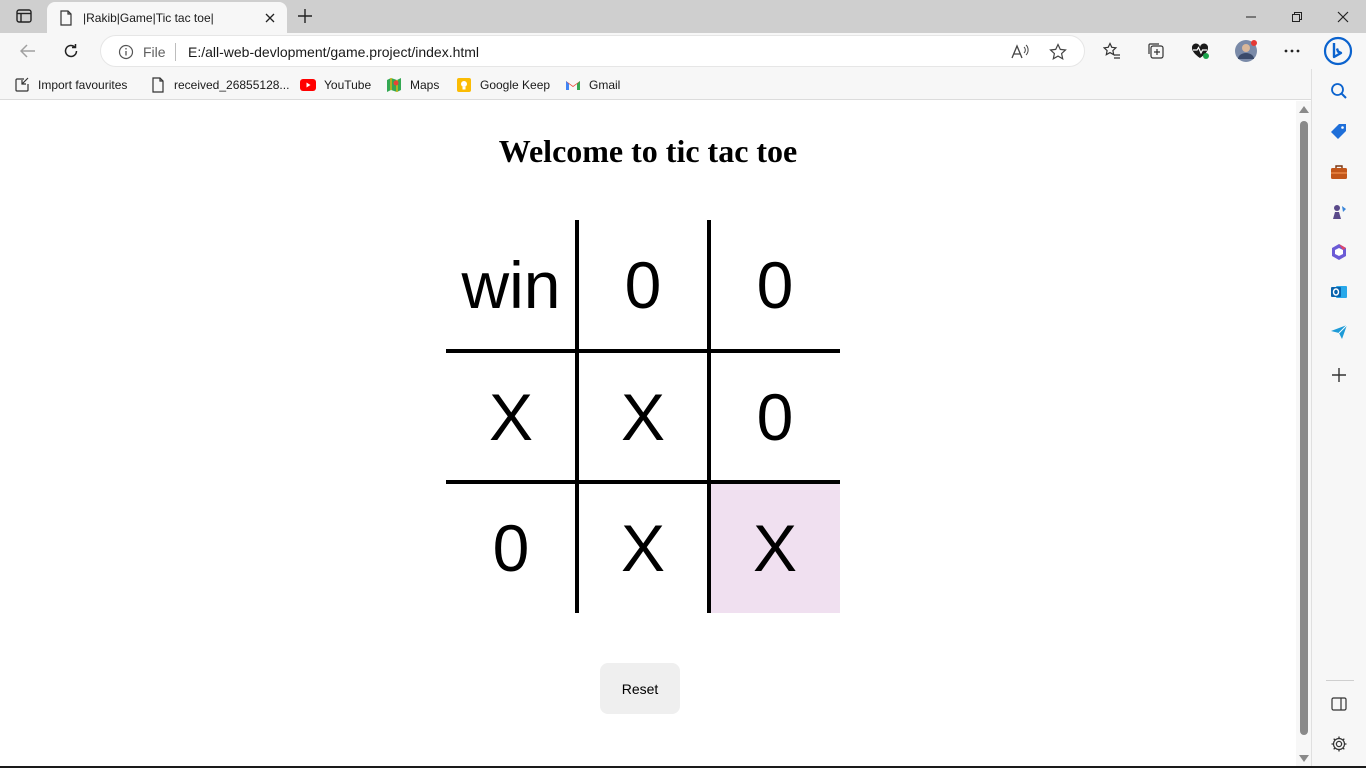 The image size is (1366, 768). What do you see at coordinates (683, 16) in the screenshot?
I see `title-bar: |Rakib|Game|Tic tac toe|` at bounding box center [683, 16].